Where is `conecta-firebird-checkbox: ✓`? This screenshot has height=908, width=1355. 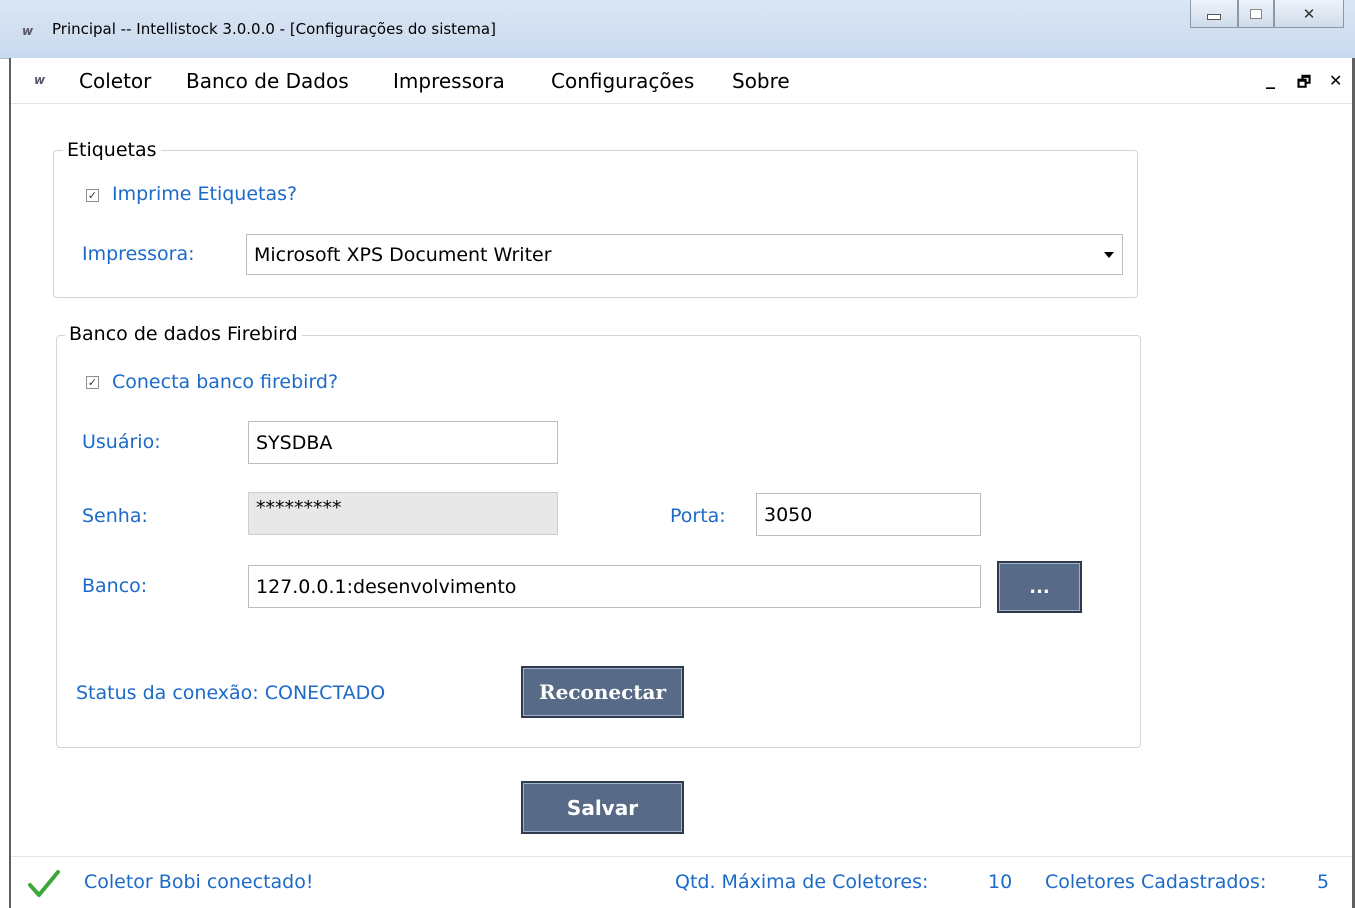
conecta-firebird-checkbox: ✓ is located at coordinates (92, 382).